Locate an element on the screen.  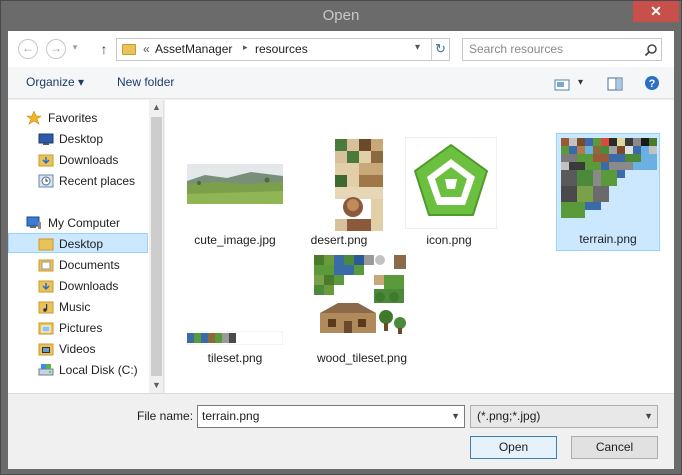
sidebar-item-documents: Documents is located at coordinates (78, 265).